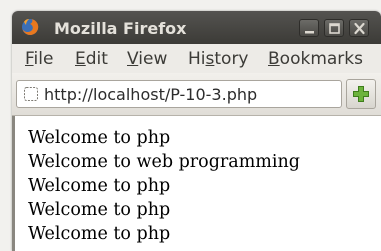 This screenshot has width=381, height=251. Describe the element at coordinates (164, 162) in the screenshot. I see `content-line: Welcome to web programming` at that location.